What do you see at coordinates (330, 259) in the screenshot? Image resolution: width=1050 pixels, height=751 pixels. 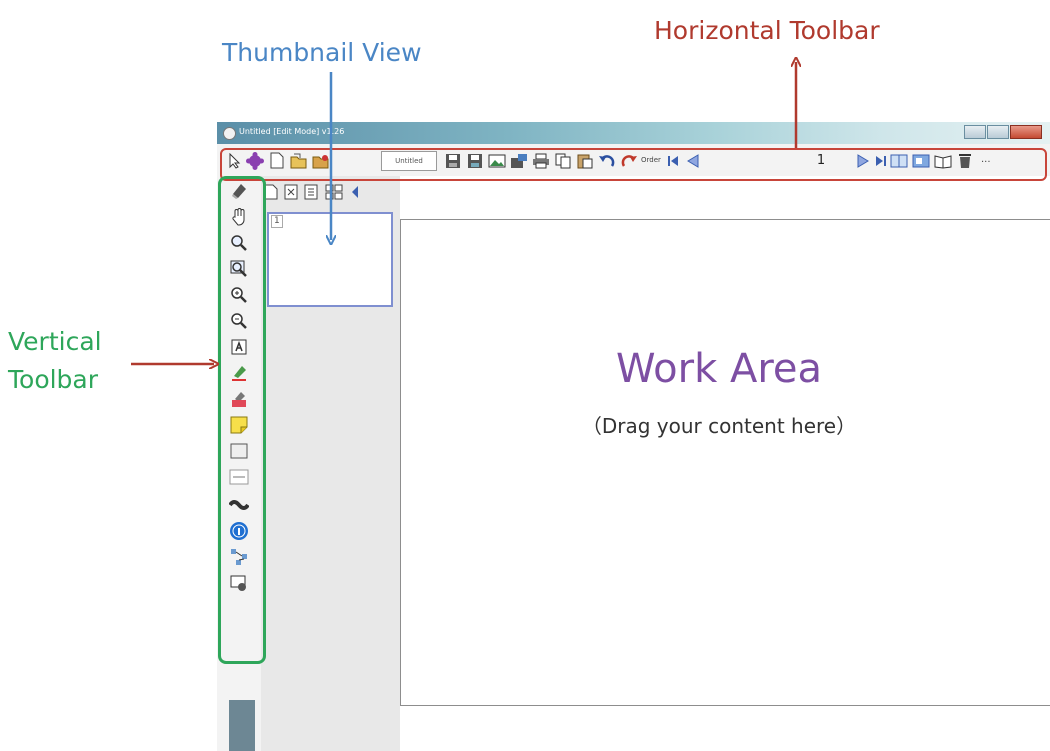 I see `page-thumbnail: 1` at bounding box center [330, 259].